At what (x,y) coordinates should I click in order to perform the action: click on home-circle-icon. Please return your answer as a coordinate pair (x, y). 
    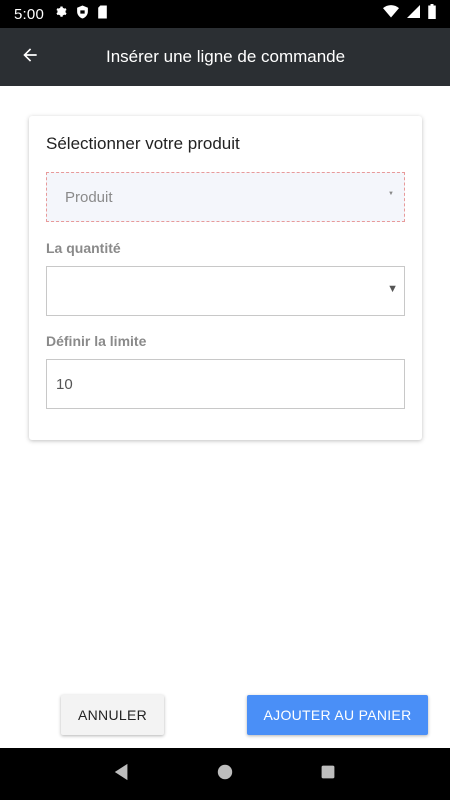
    Looking at the image, I should click on (225, 774).